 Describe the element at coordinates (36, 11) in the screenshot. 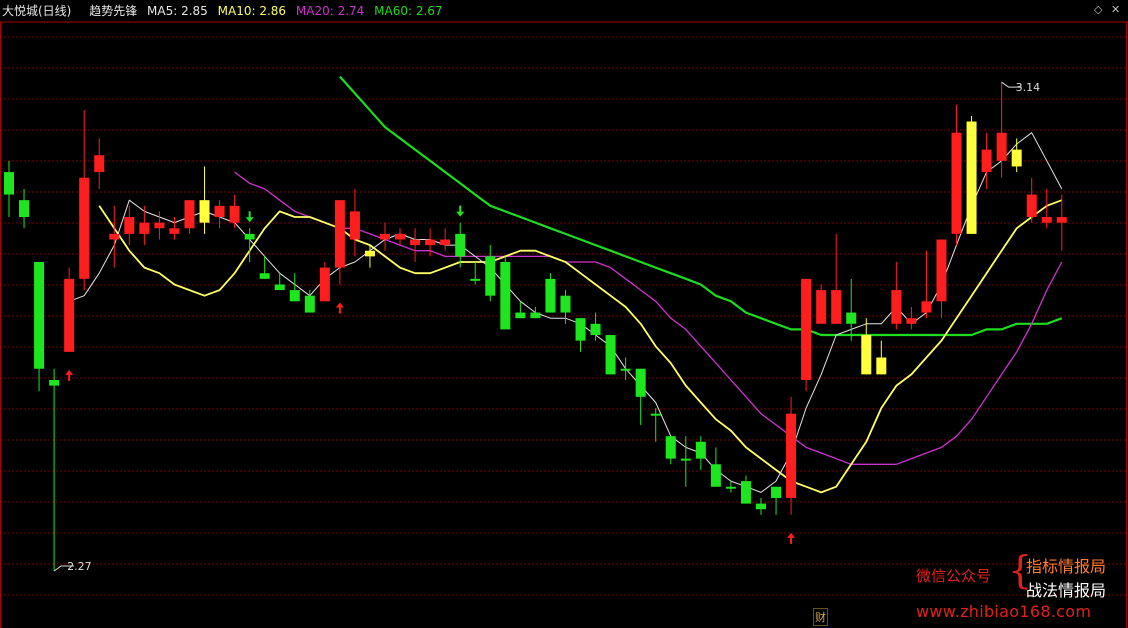

I see `stock-title: 大悦城(日线)` at that location.